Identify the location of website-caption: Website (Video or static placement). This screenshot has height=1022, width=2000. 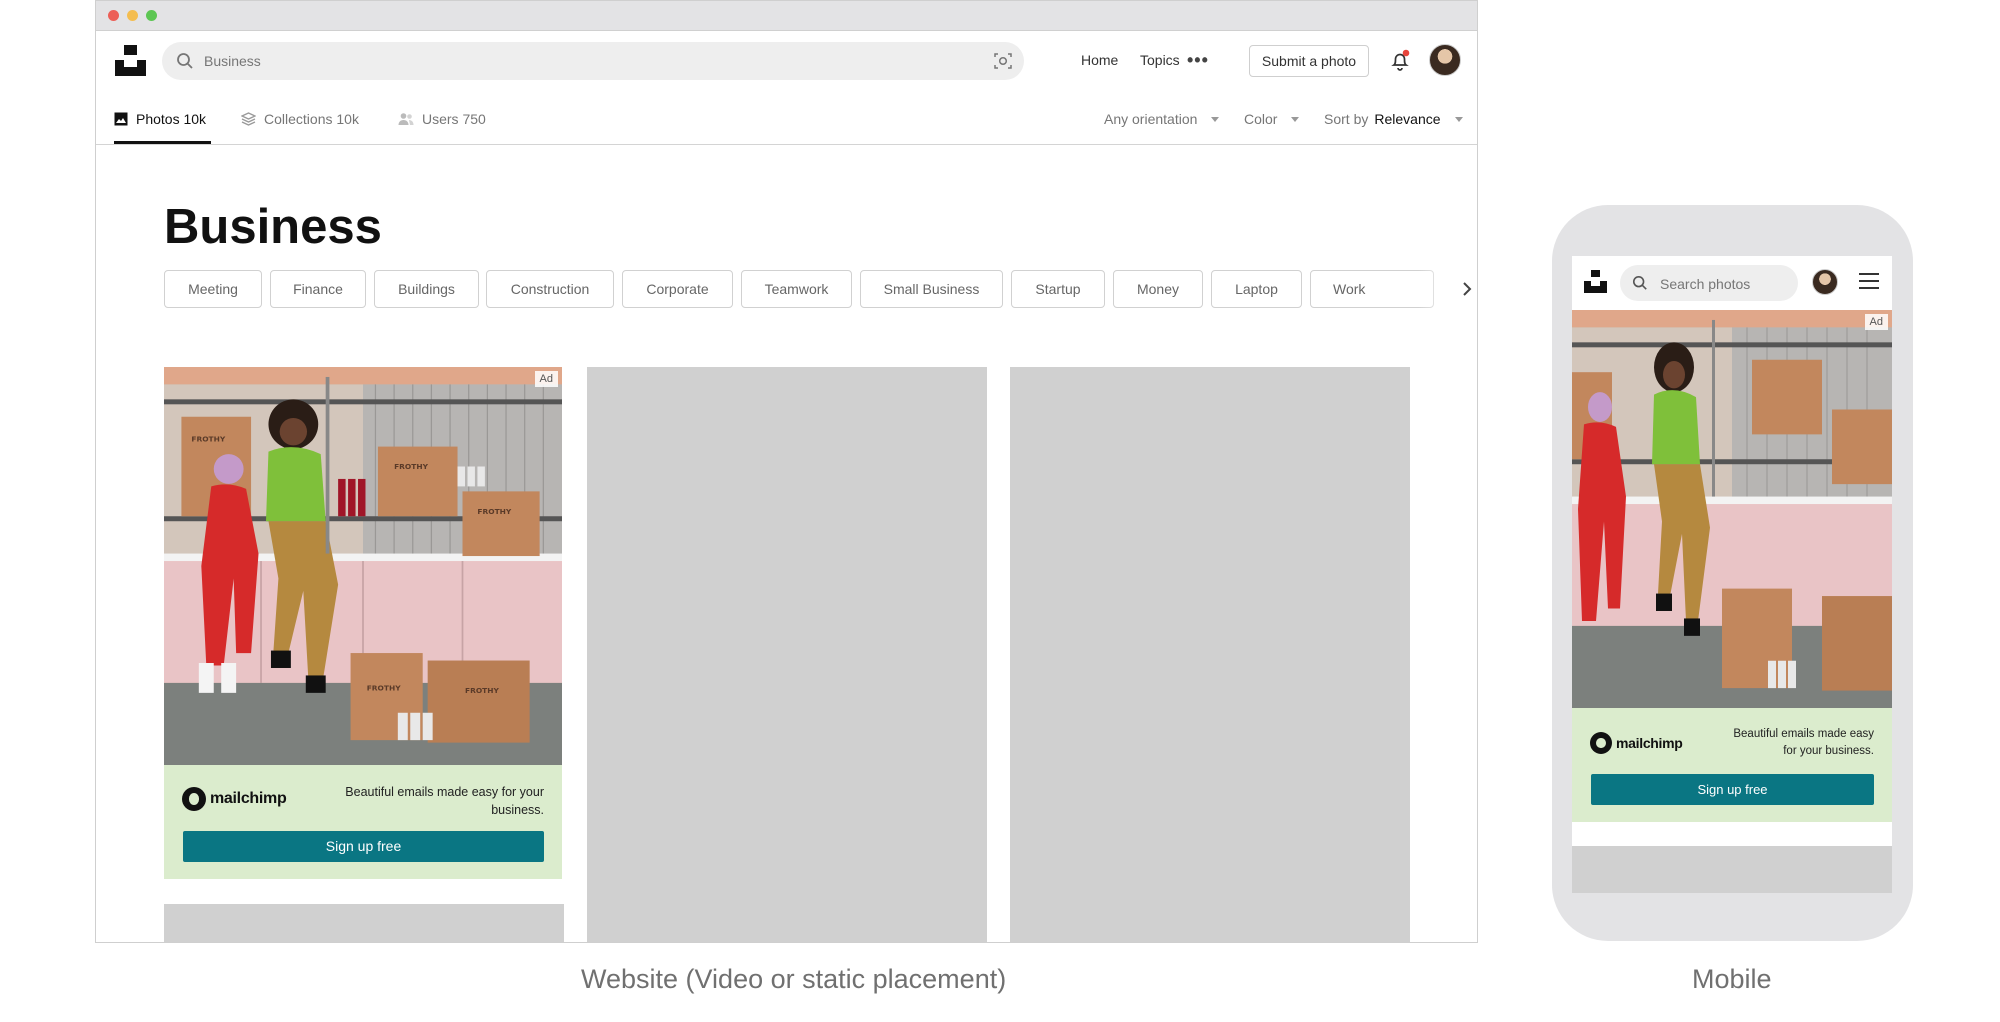
(794, 979).